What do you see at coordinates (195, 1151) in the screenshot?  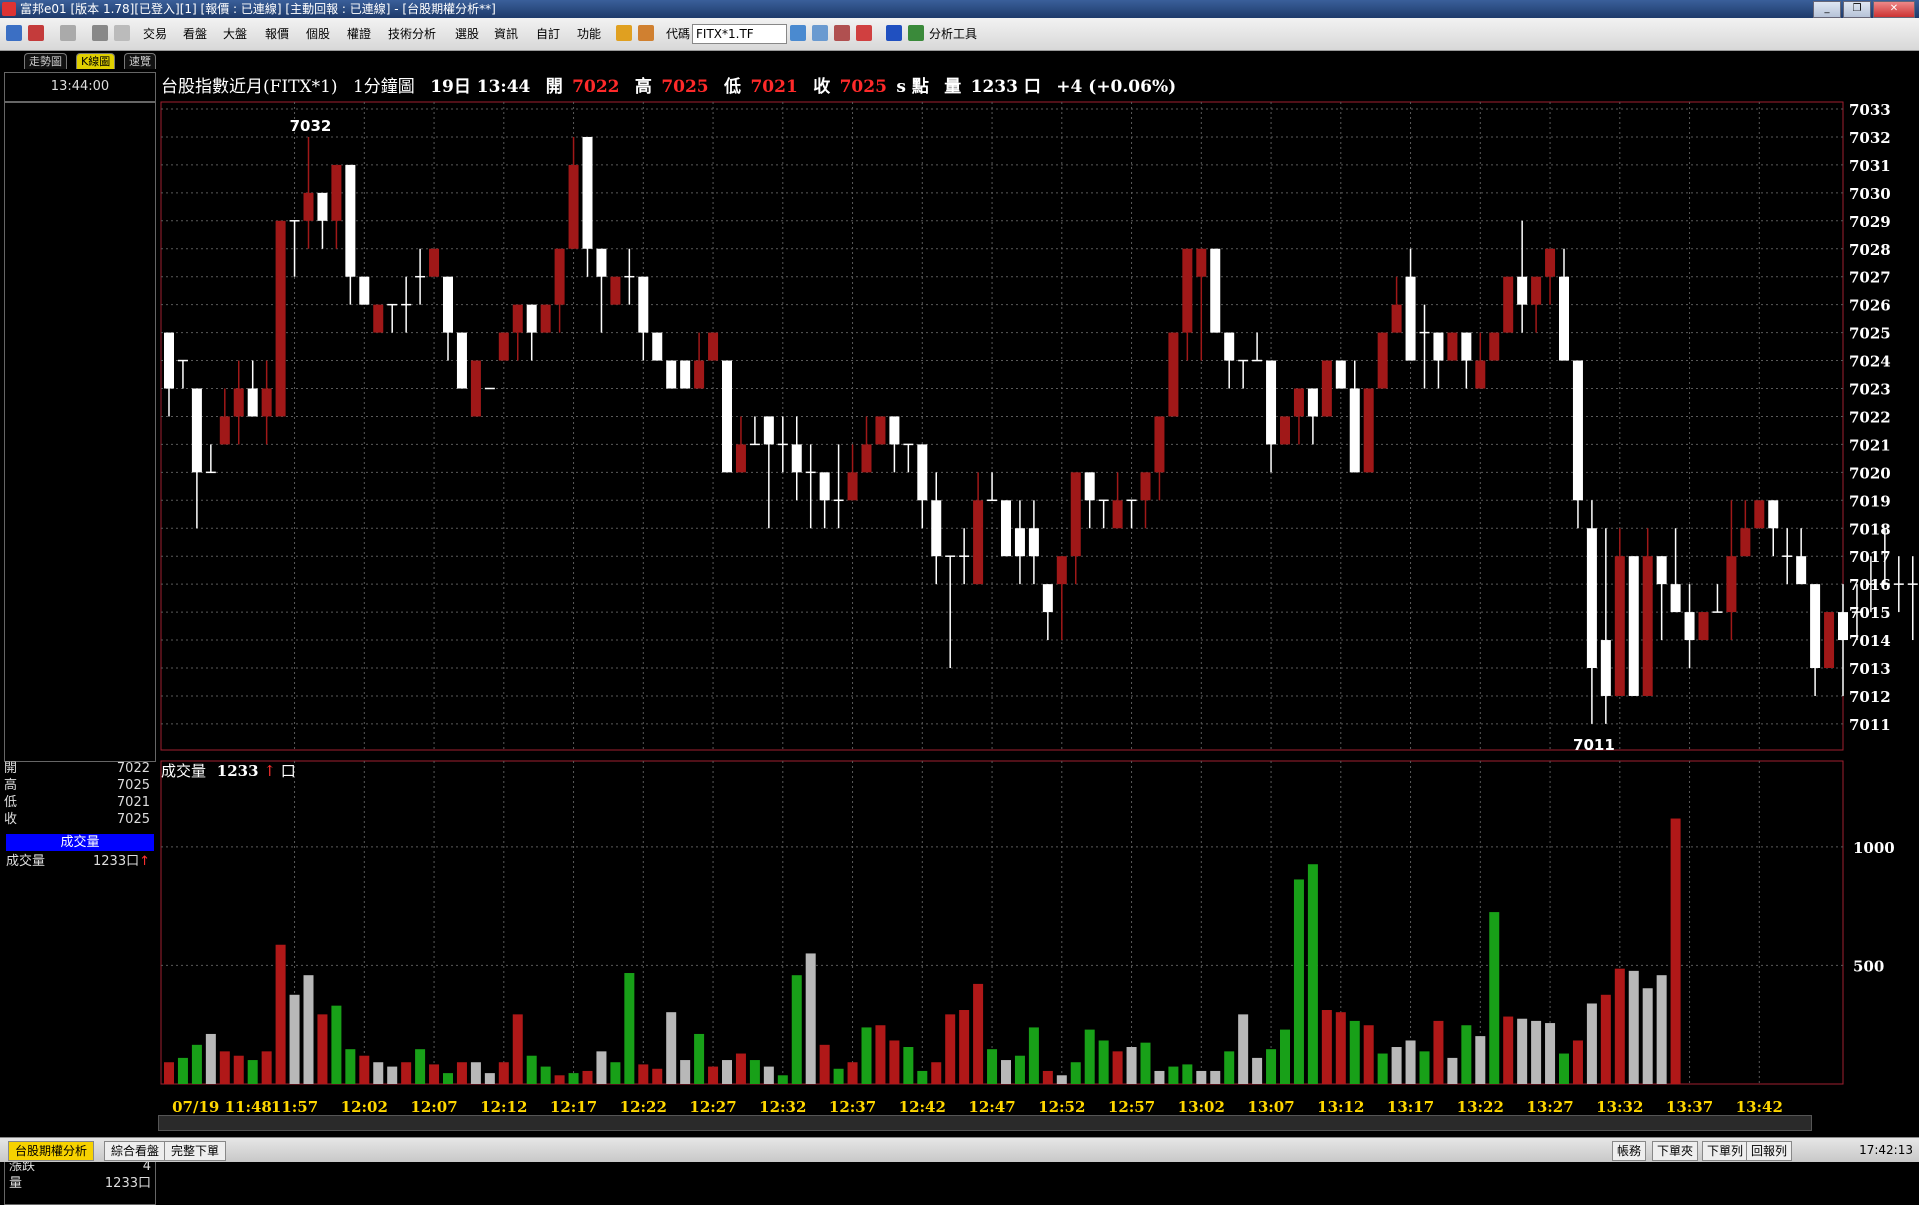 I see `status-tab-order: 完整下單` at bounding box center [195, 1151].